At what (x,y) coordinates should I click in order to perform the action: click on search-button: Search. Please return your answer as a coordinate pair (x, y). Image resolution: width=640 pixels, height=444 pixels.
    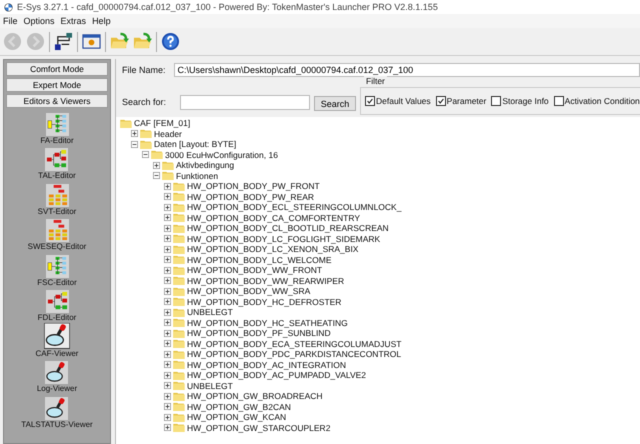
    Looking at the image, I should click on (335, 103).